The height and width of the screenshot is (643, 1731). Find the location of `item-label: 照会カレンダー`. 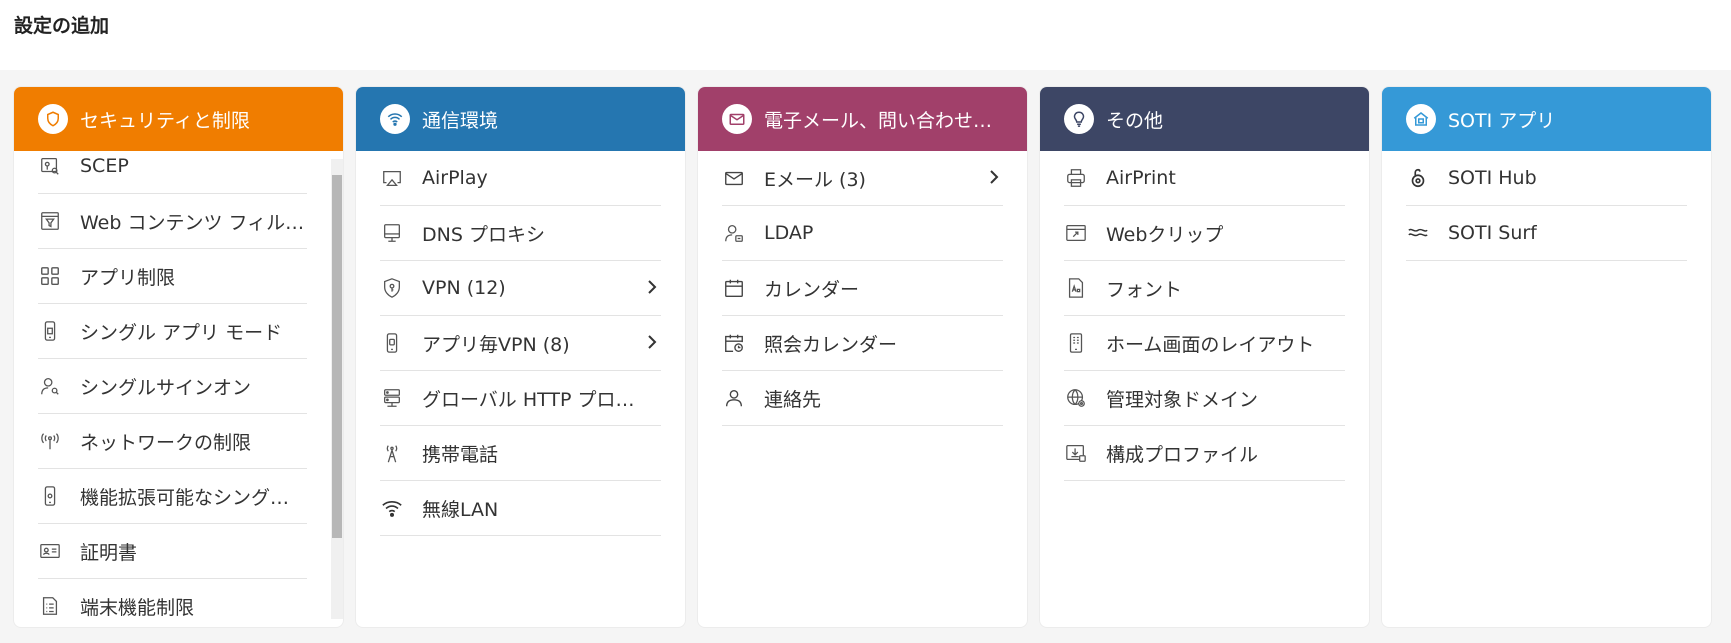

item-label: 照会カレンダー is located at coordinates (831, 344).